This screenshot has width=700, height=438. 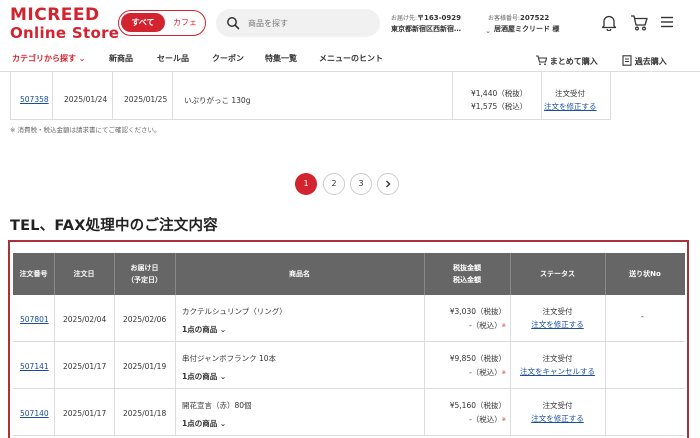 I want to click on store-toggle: すべて カフェ, so click(x=162, y=23).